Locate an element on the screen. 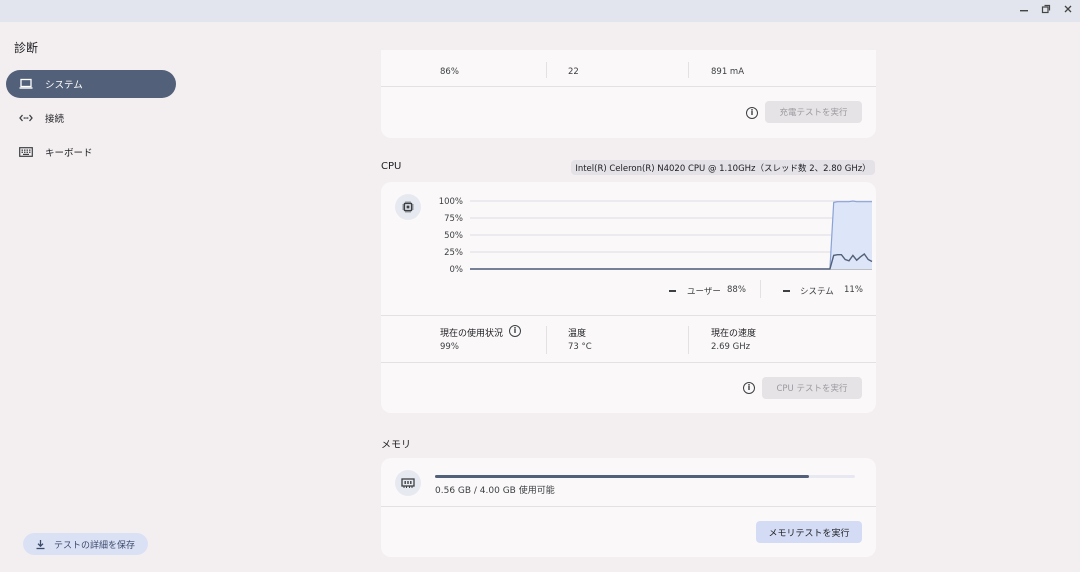 The width and height of the screenshot is (1080, 572). memory-test-button: メモリテストを実行 is located at coordinates (809, 532).